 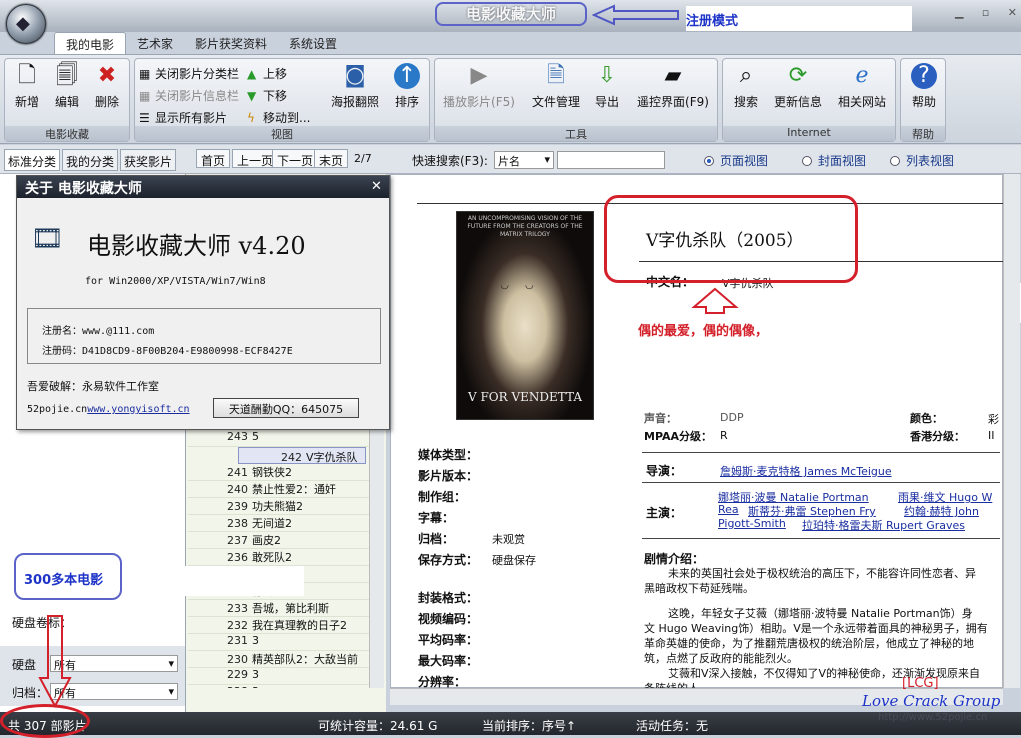 I want to click on list-scrollbar, so click(x=376, y=559).